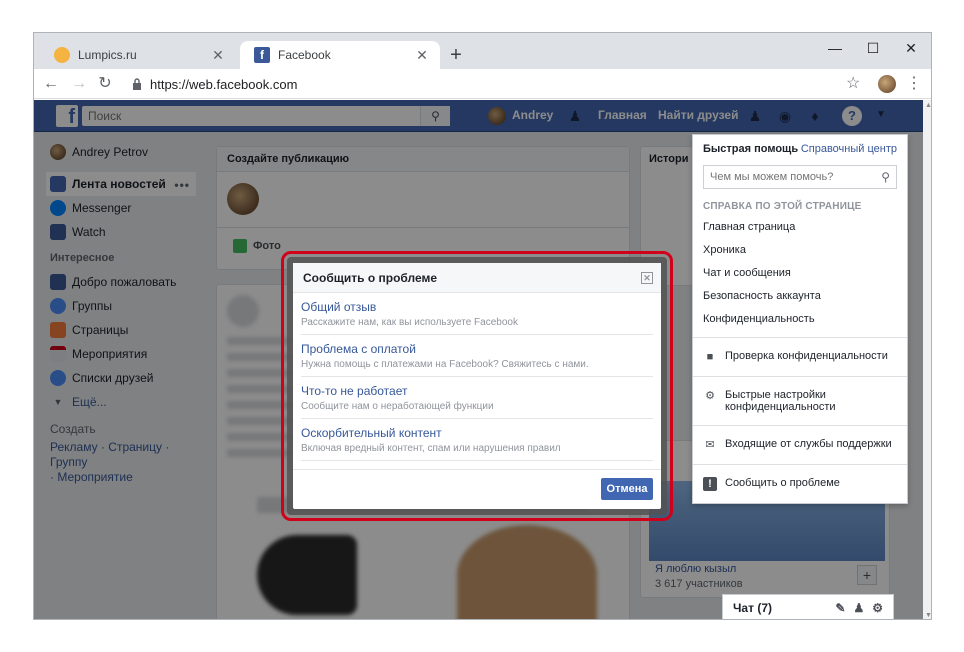  I want to click on report-problem-item: ! Сообщить о проблеме, so click(800, 484).